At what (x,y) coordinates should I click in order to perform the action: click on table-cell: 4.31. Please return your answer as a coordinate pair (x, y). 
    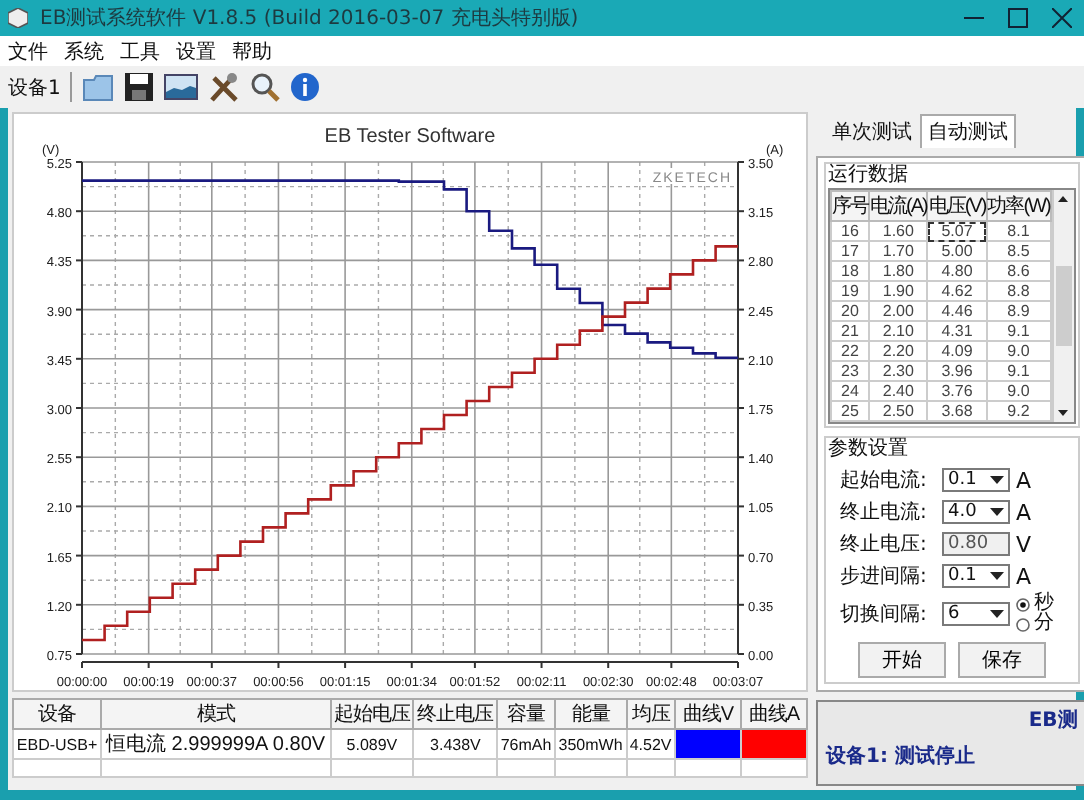
    Looking at the image, I should click on (957, 331).